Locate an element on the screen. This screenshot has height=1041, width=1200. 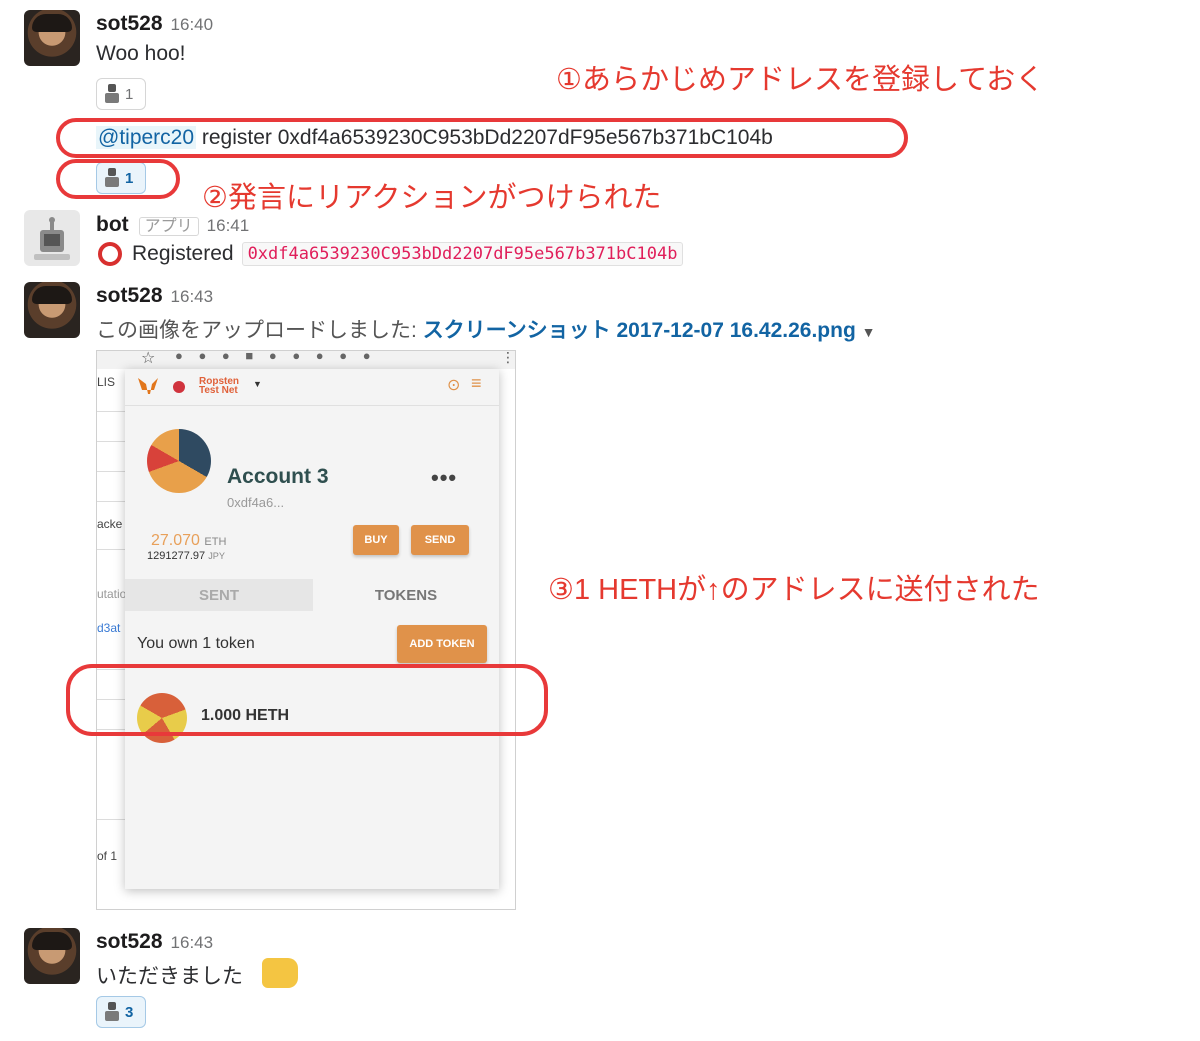
menu-icon: ⋮ is located at coordinates (508, 357).